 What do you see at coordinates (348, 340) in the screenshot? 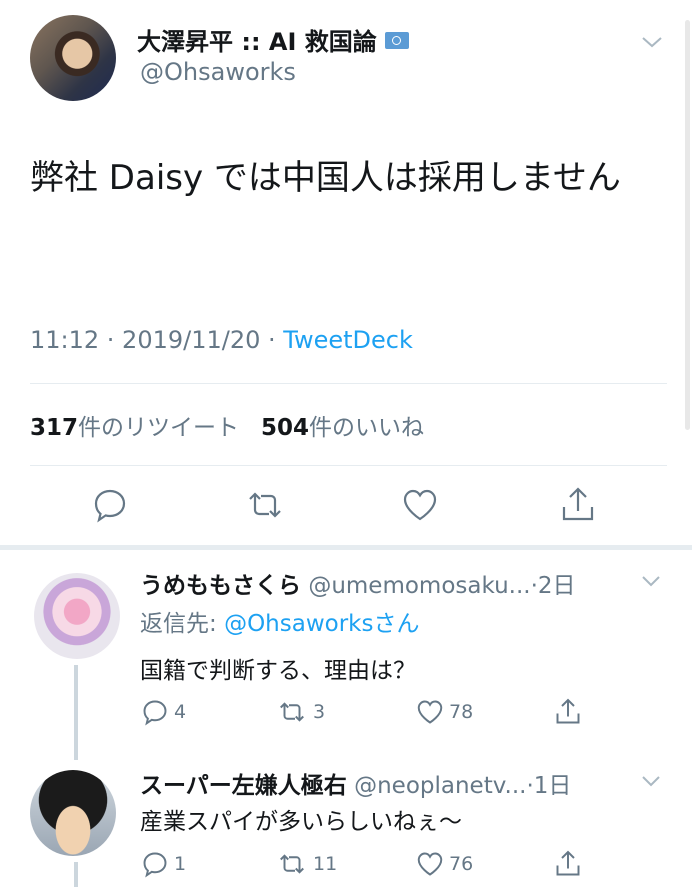
I see `tweet-source-link: TweetDeck` at bounding box center [348, 340].